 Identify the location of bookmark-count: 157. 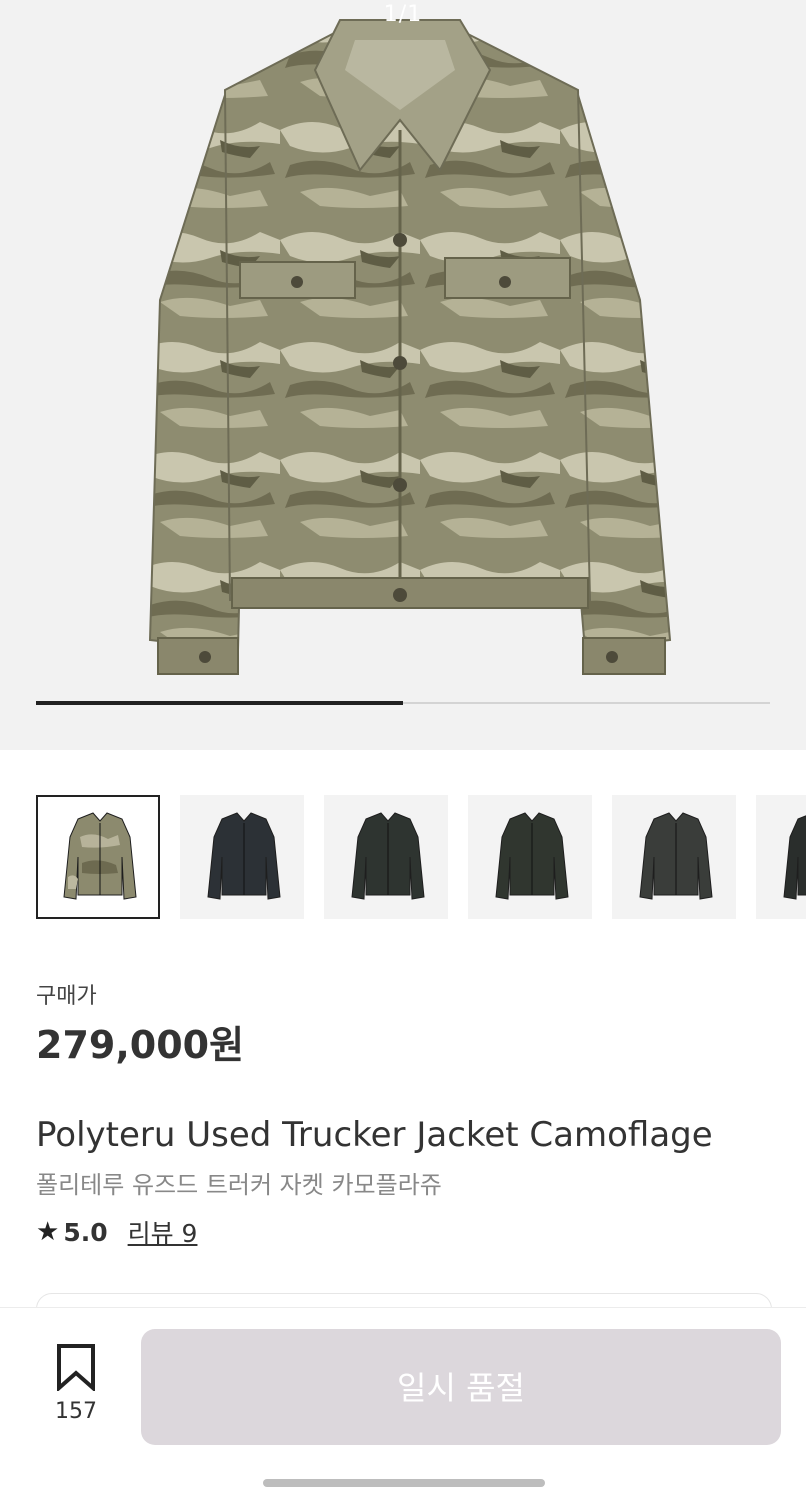
(76, 1411).